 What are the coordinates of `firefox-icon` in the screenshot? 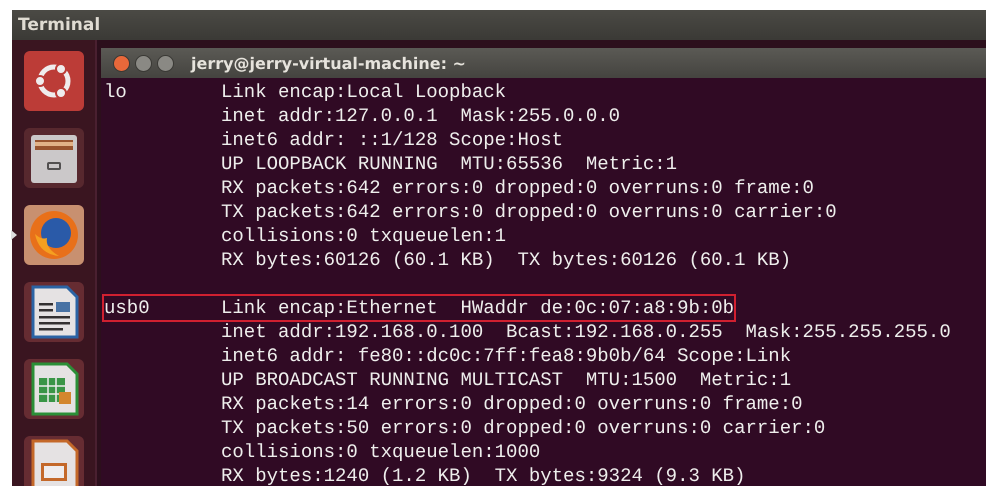 It's located at (53, 235).